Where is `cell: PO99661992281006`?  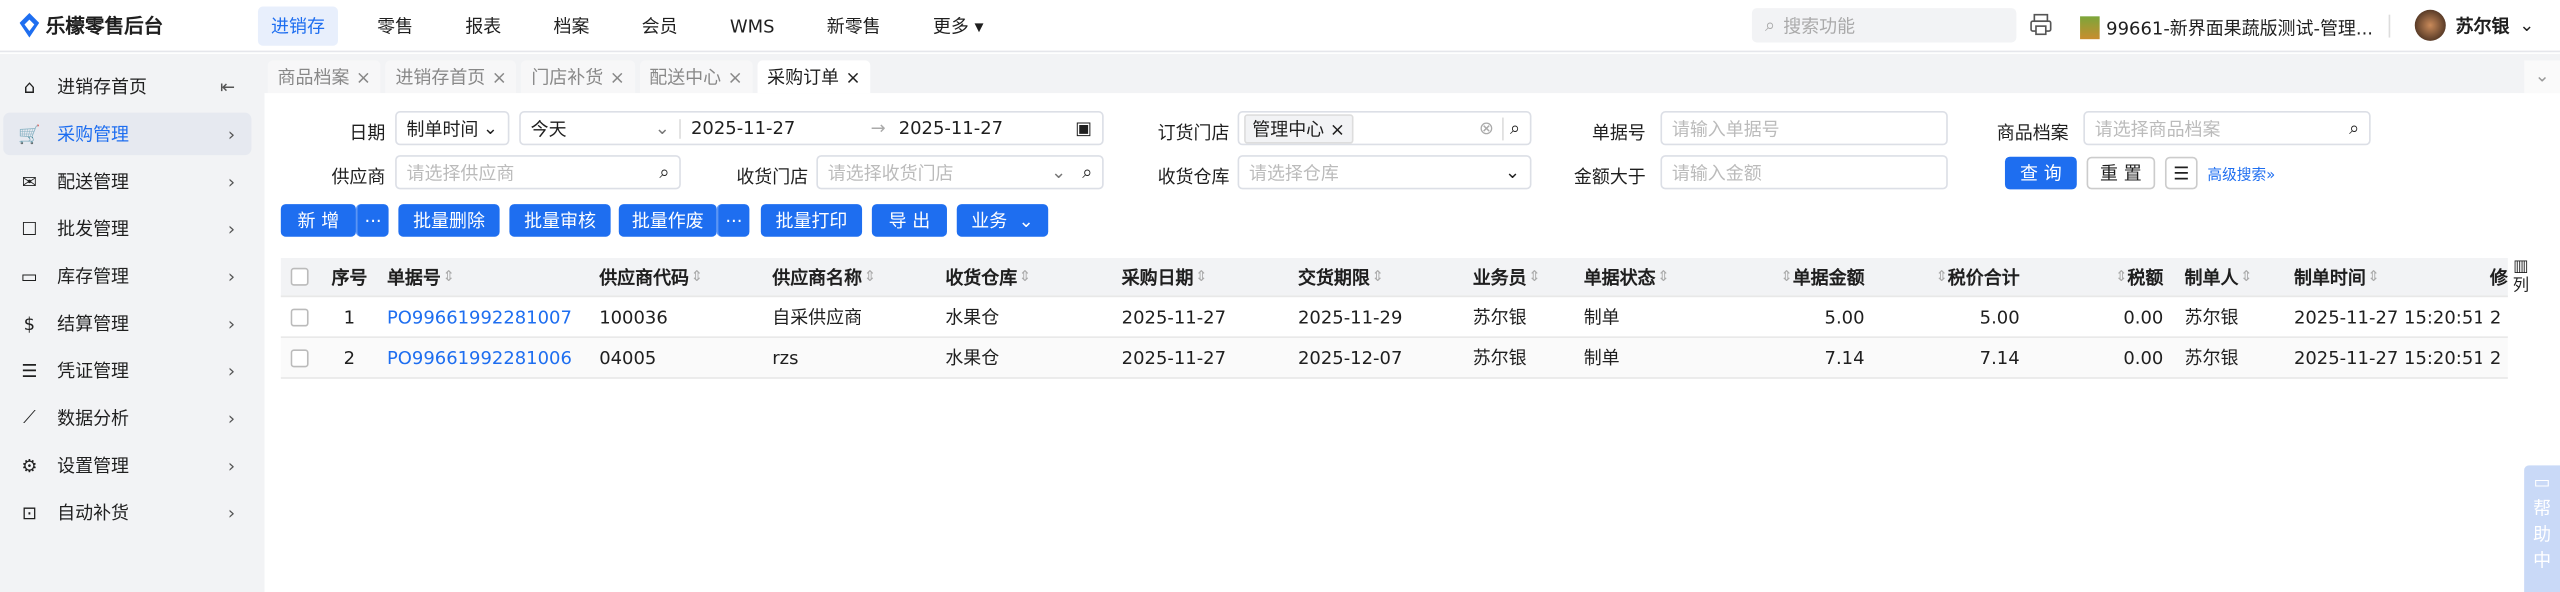 cell: PO99661992281006 is located at coordinates (479, 357).